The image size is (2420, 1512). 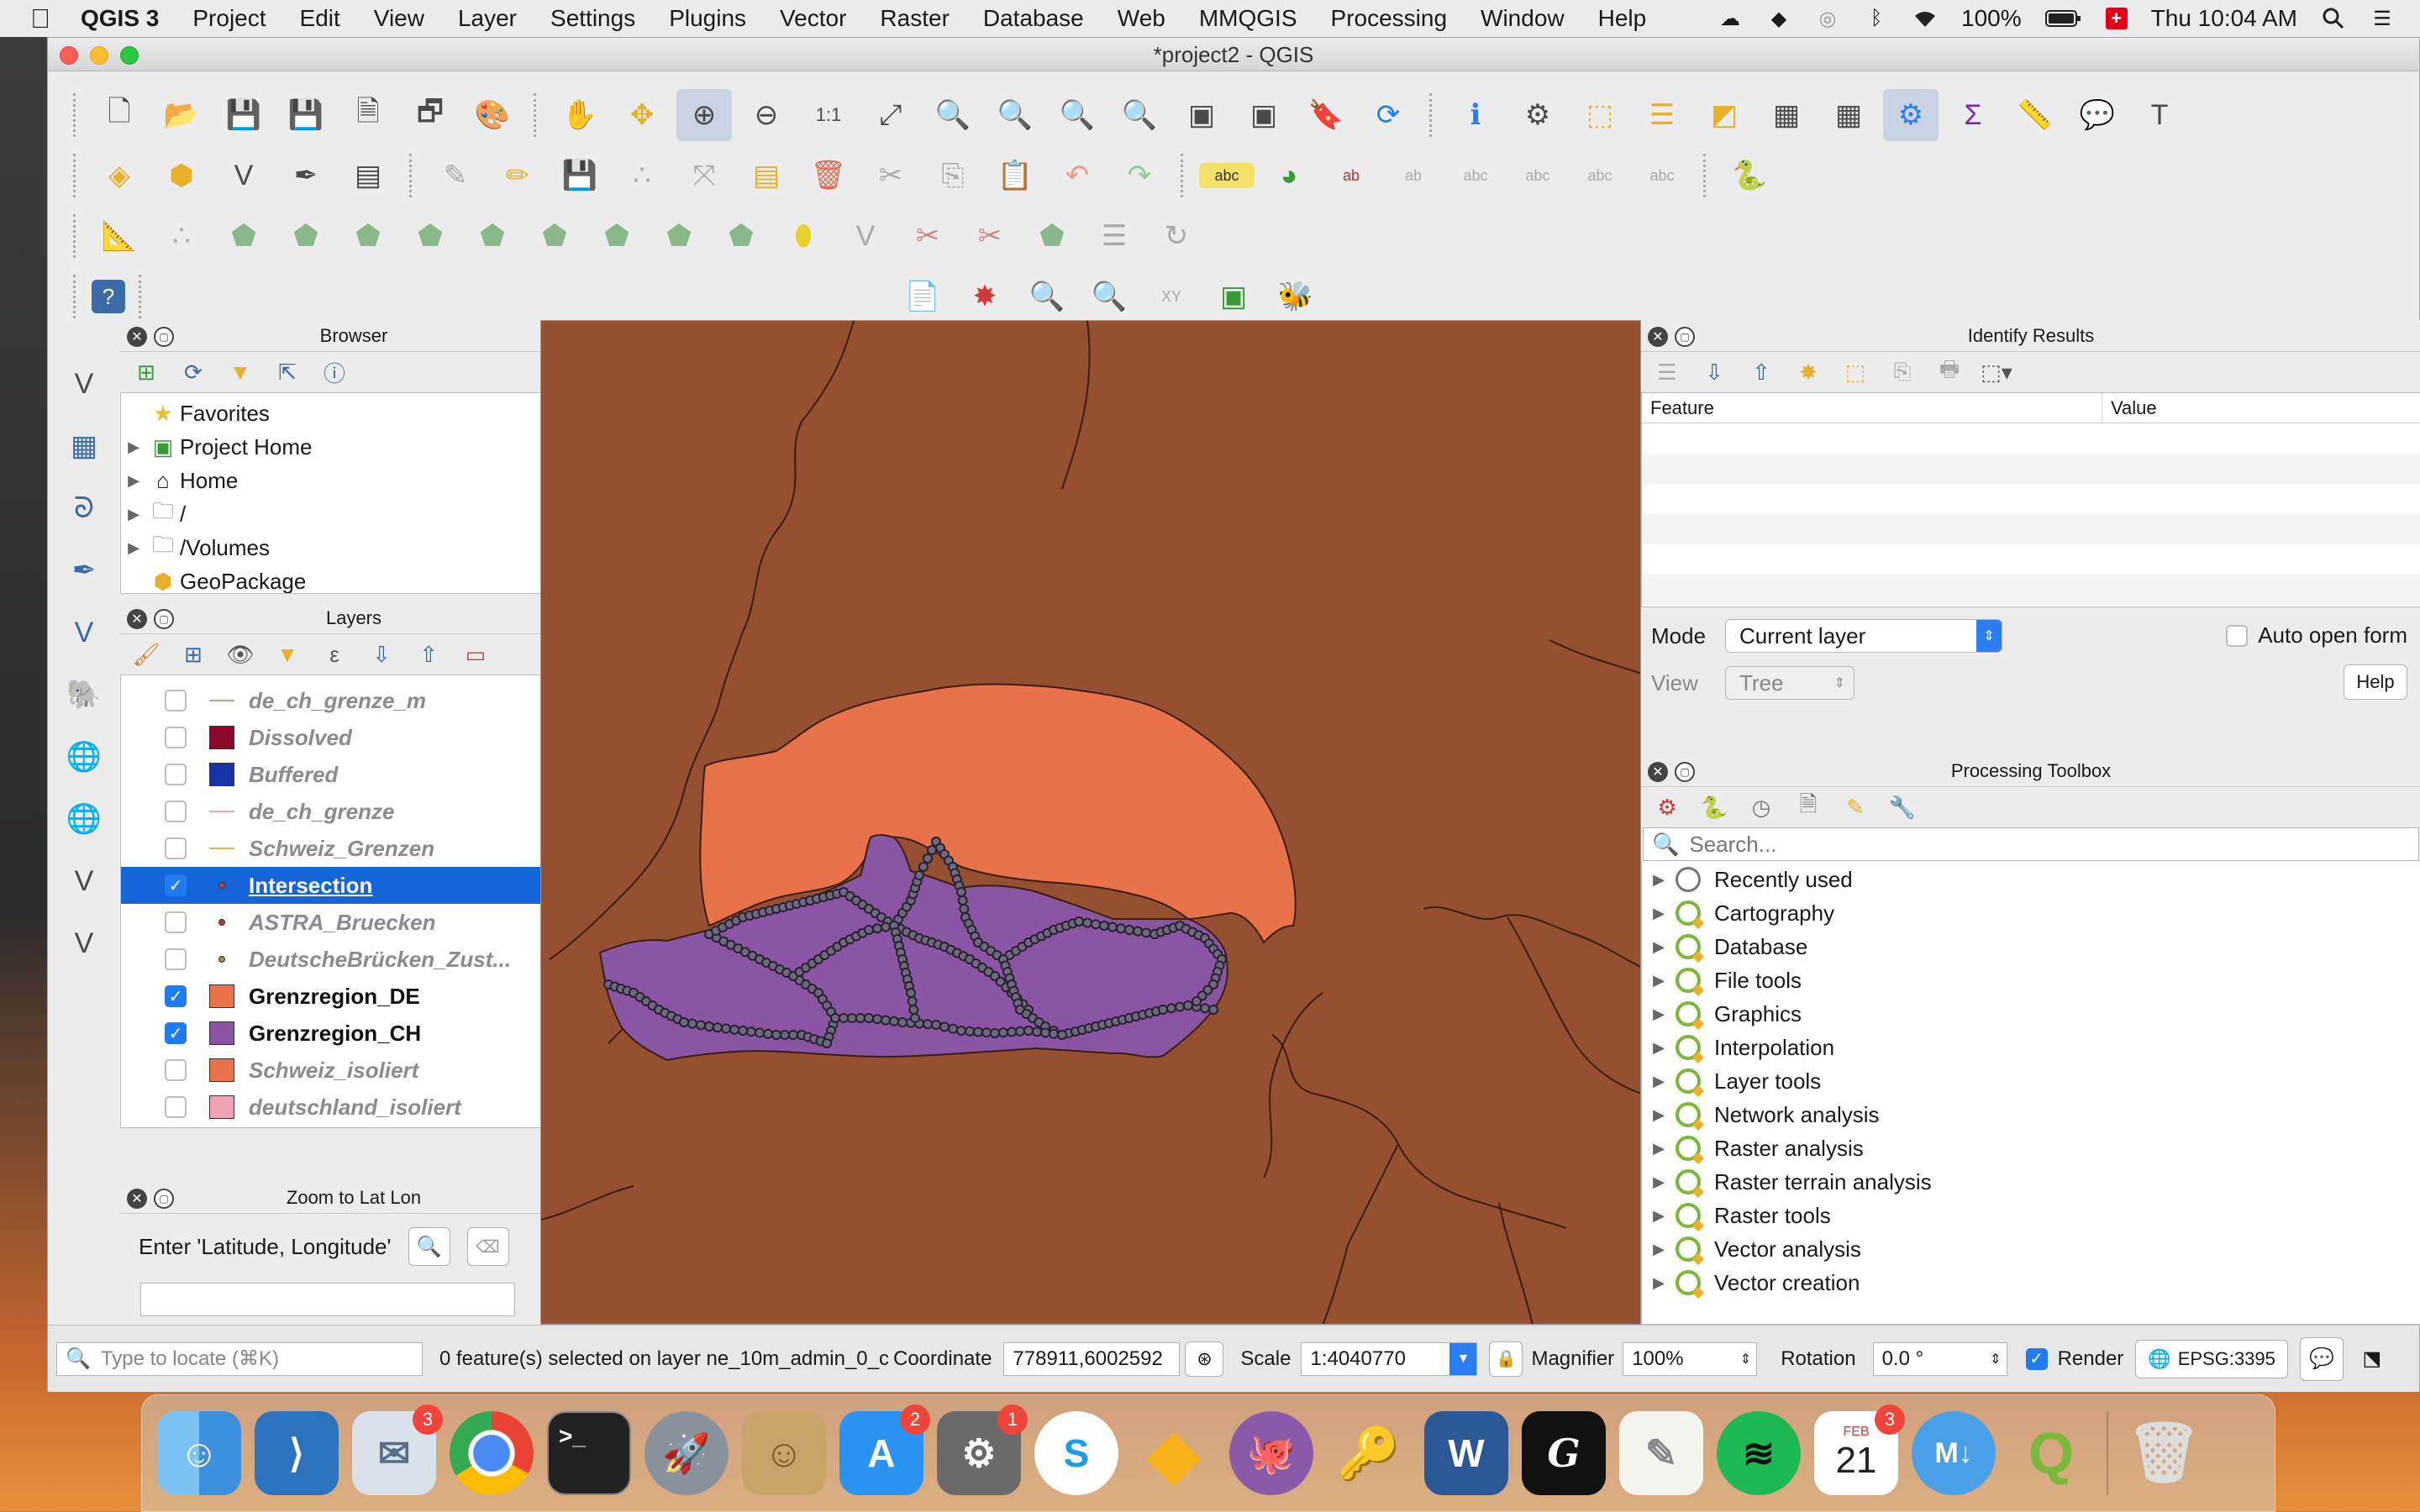 What do you see at coordinates (2159, 115) in the screenshot?
I see `text-annotation-icon: T` at bounding box center [2159, 115].